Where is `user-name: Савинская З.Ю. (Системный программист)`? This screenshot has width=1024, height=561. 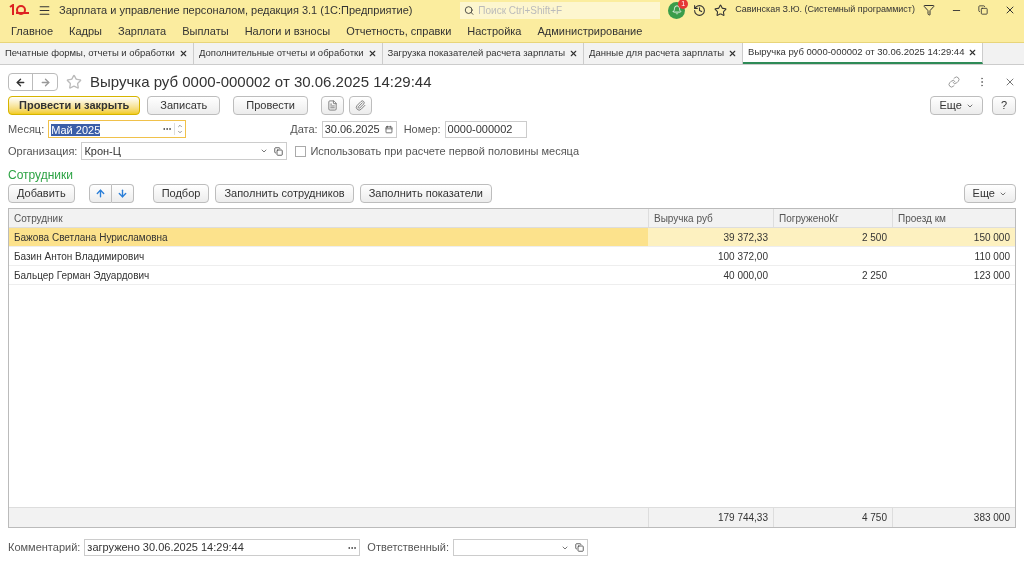 user-name: Савинская З.Ю. (Системный программист) is located at coordinates (825, 10).